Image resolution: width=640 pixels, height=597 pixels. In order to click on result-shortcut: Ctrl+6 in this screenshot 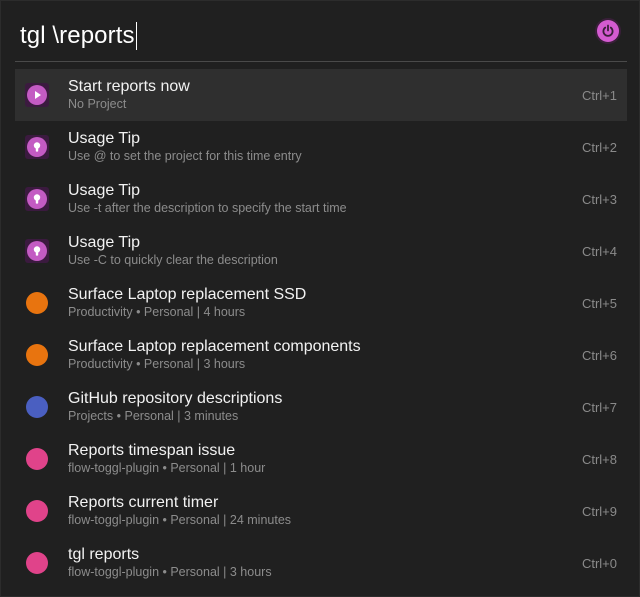, I will do `click(599, 355)`.